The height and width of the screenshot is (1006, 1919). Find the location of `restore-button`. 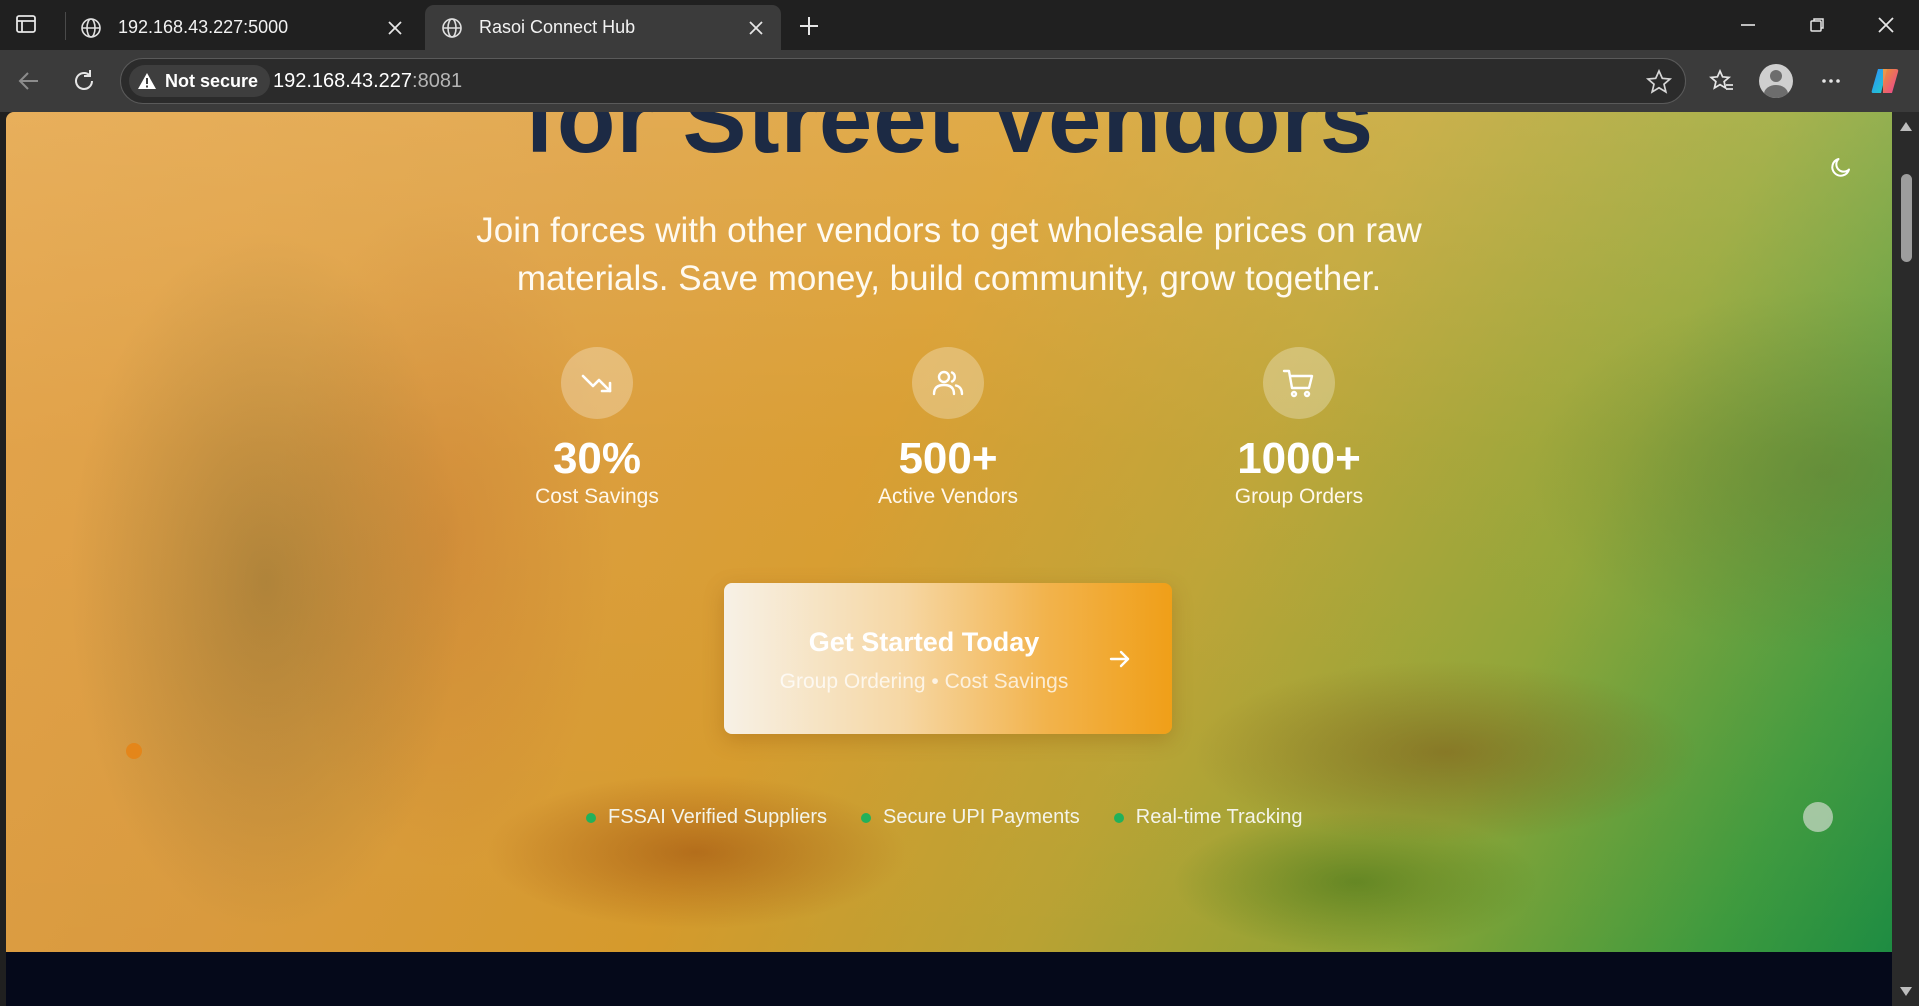

restore-button is located at coordinates (1817, 25).